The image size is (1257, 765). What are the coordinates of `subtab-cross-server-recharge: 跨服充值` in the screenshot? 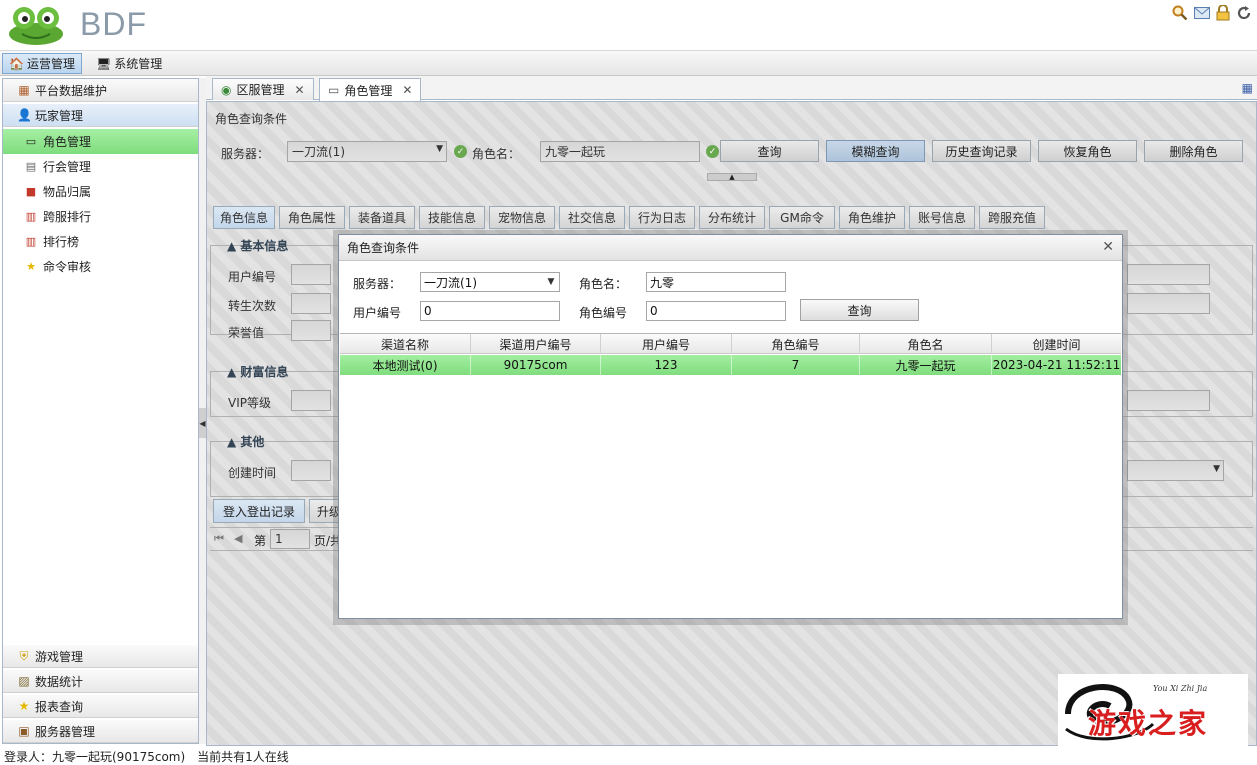 It's located at (1012, 217).